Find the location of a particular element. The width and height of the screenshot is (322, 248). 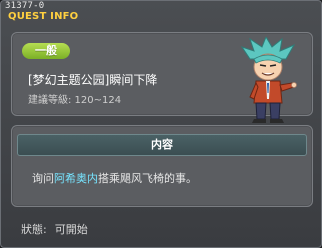

quest-status: 狀態: 可開始 is located at coordinates (54, 229).